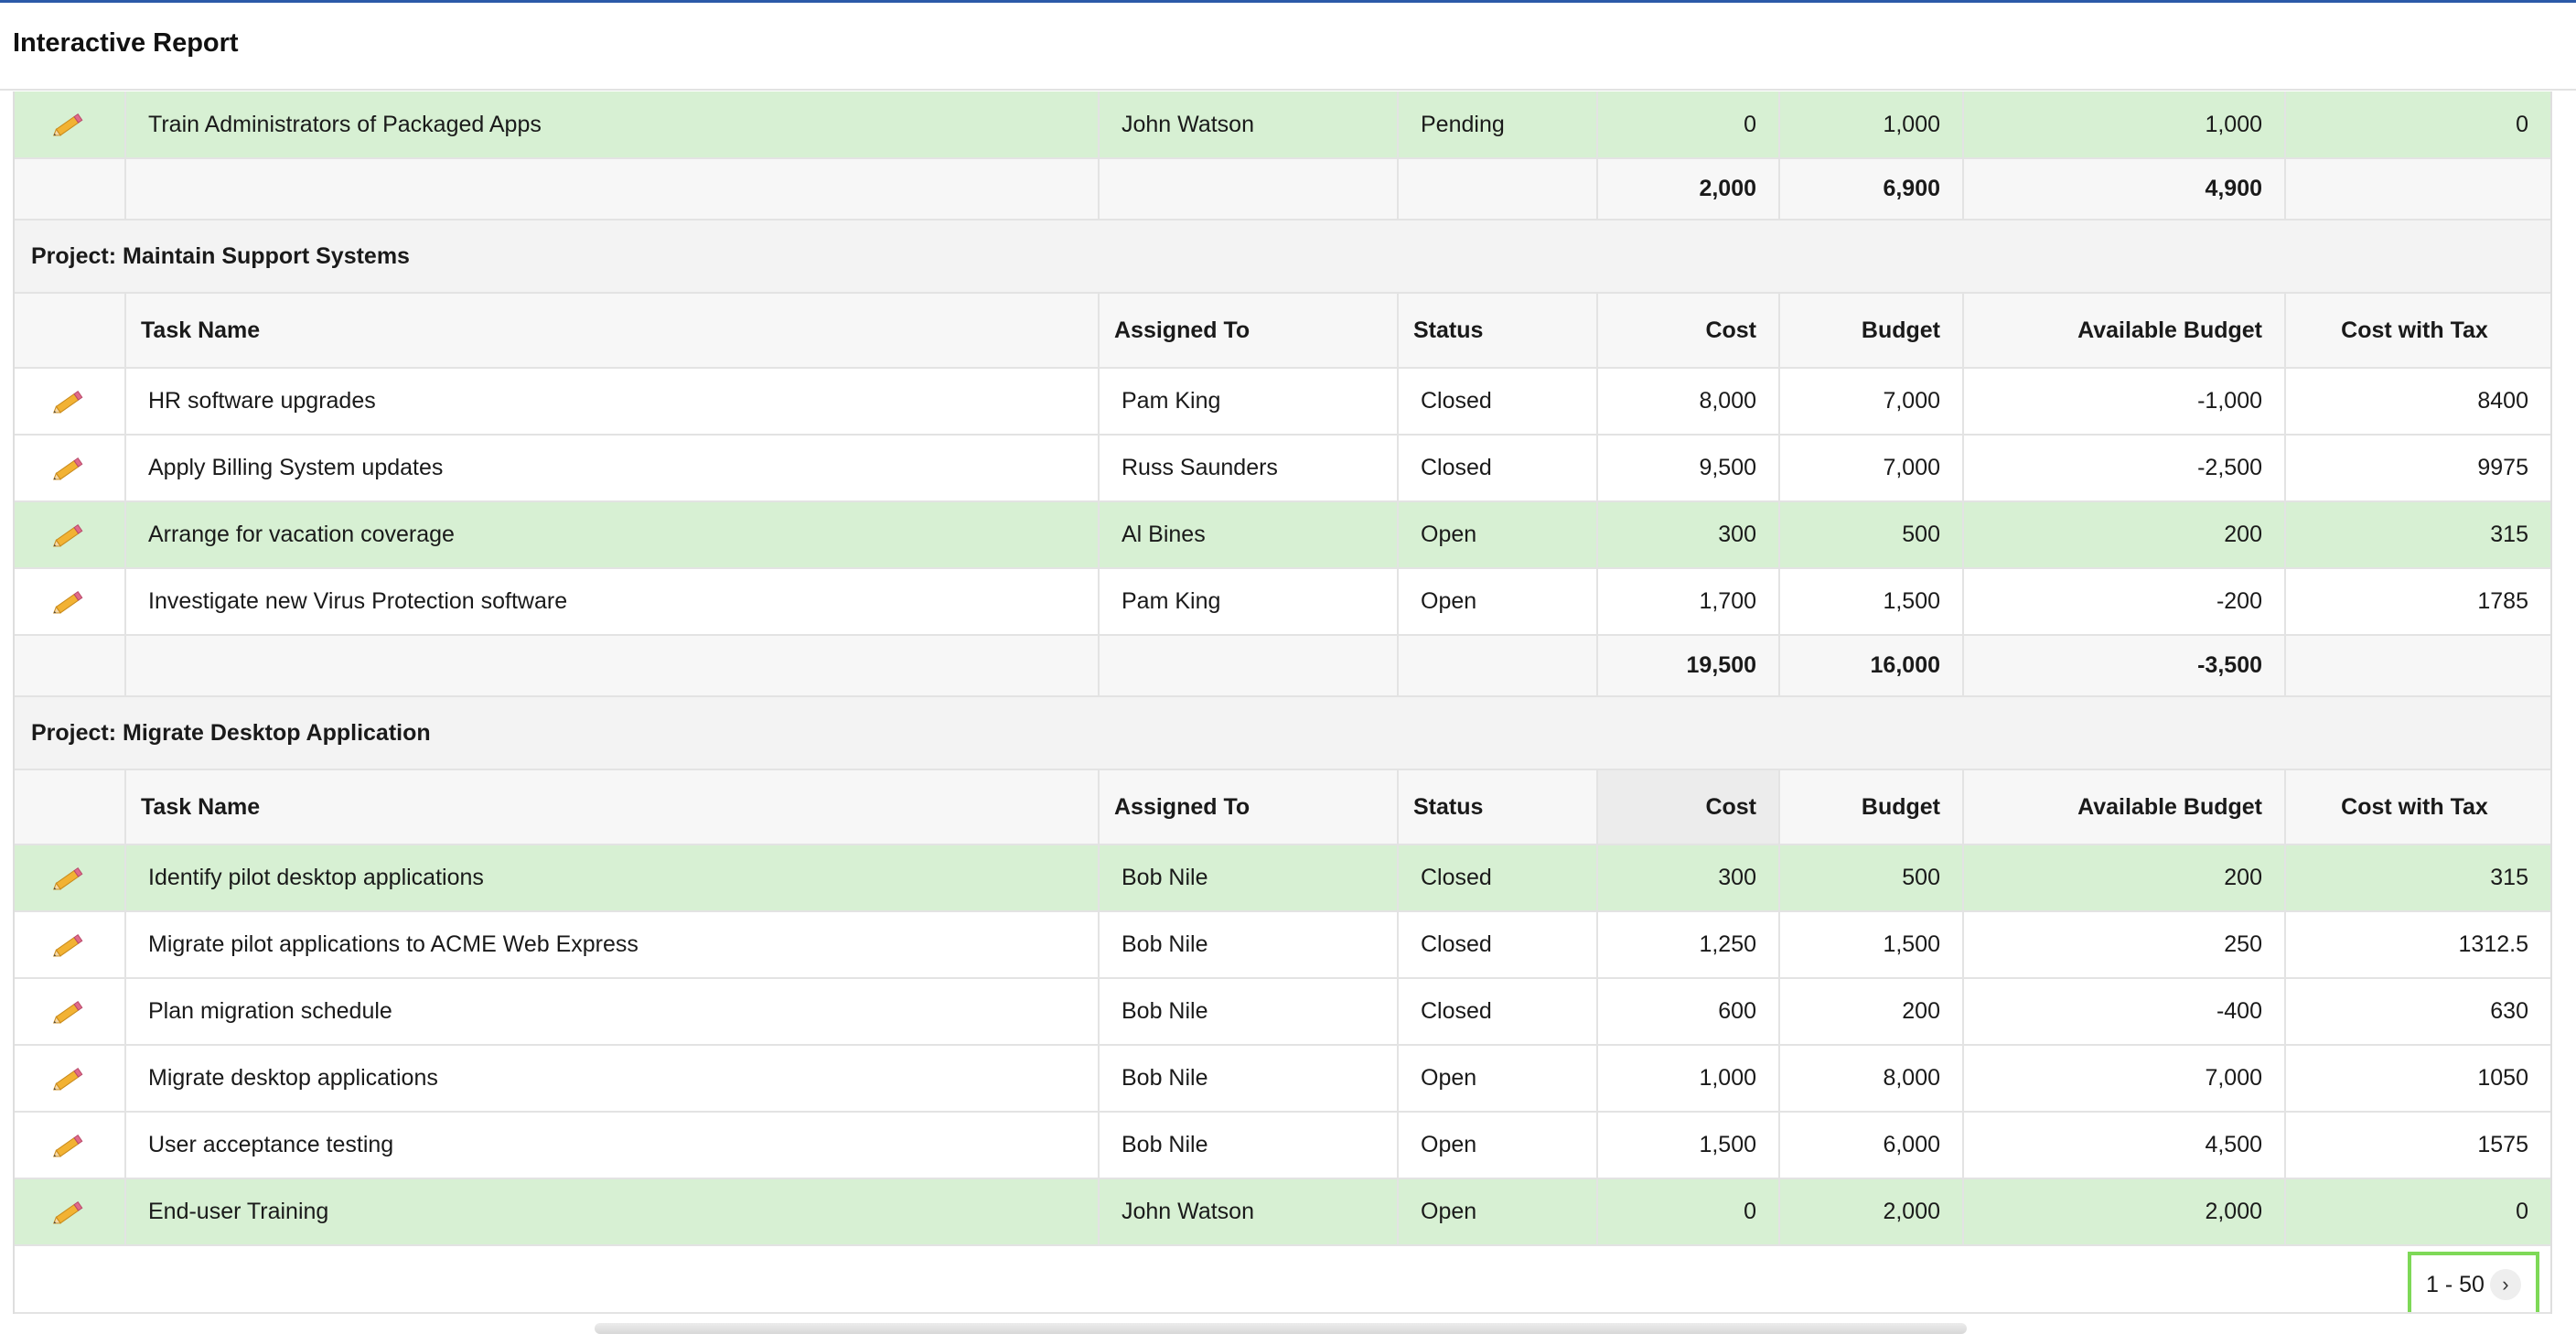 Image resolution: width=2576 pixels, height=1334 pixels. Describe the element at coordinates (2125, 125) in the screenshot. I see `available-budget-cell: 1,000` at that location.